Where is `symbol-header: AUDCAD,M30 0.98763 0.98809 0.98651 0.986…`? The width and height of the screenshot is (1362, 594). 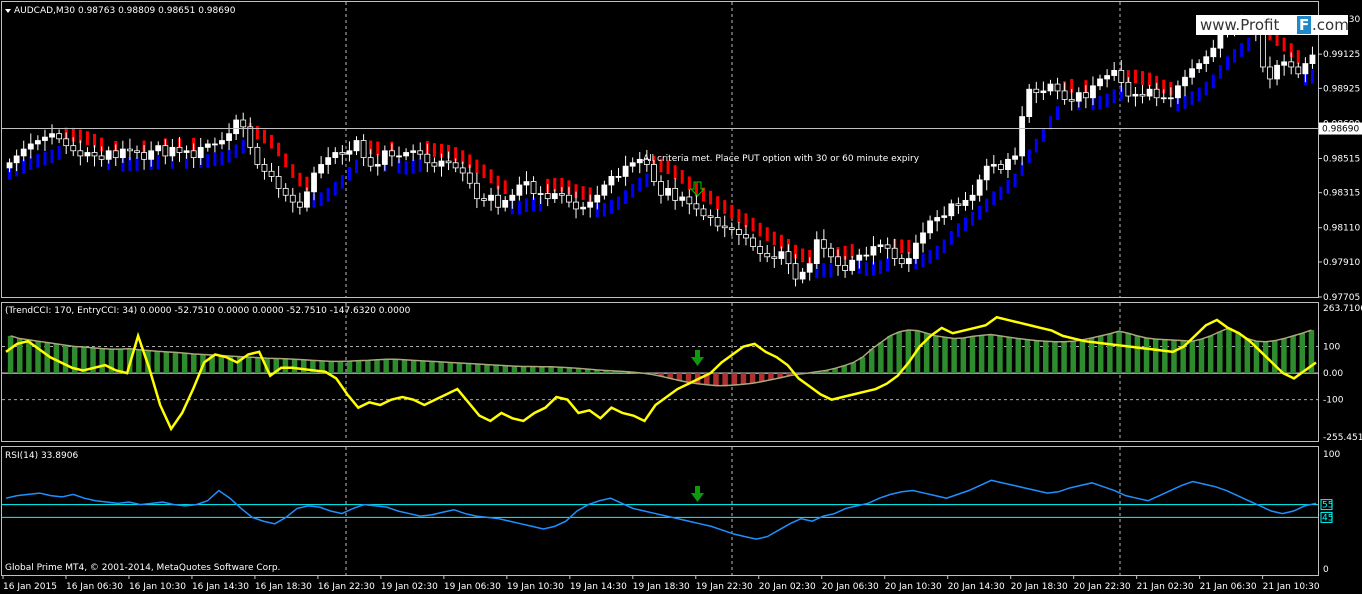 symbol-header: AUDCAD,M30 0.98763 0.98809 0.98651 0.986… is located at coordinates (125, 11).